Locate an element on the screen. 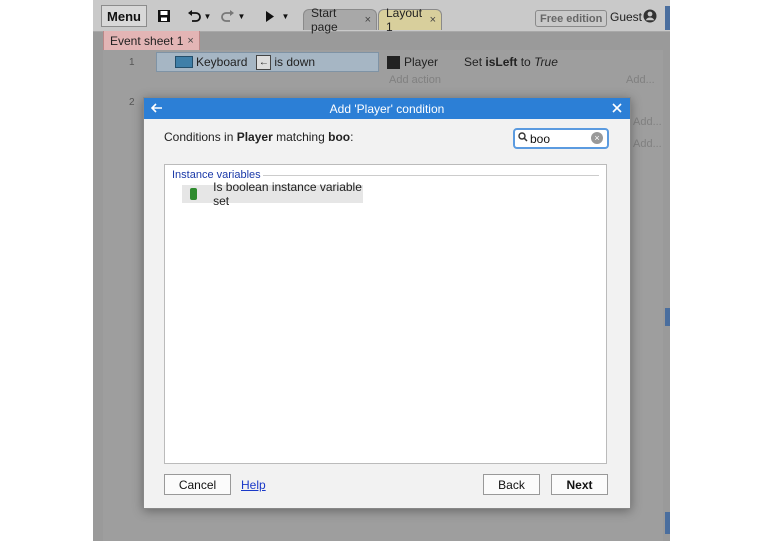  add-action-link: Add action is located at coordinates (415, 80).